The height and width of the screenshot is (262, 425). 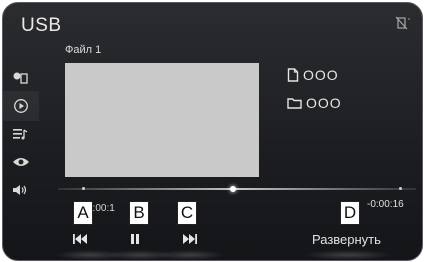 What do you see at coordinates (294, 103) in the screenshot?
I see `folder-icon` at bounding box center [294, 103].